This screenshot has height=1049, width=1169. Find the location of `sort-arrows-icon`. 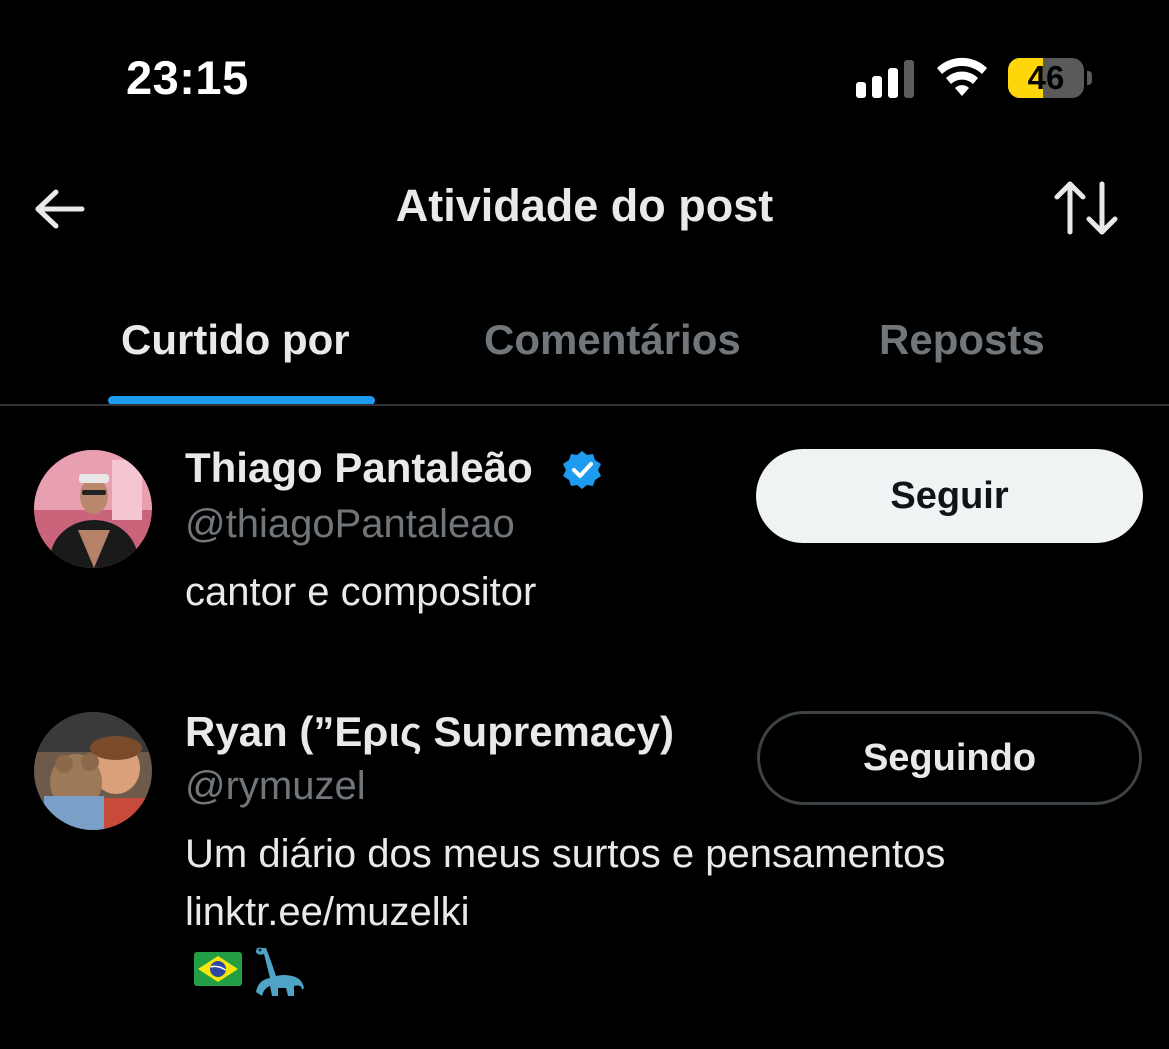

sort-arrows-icon is located at coordinates (1086, 208).